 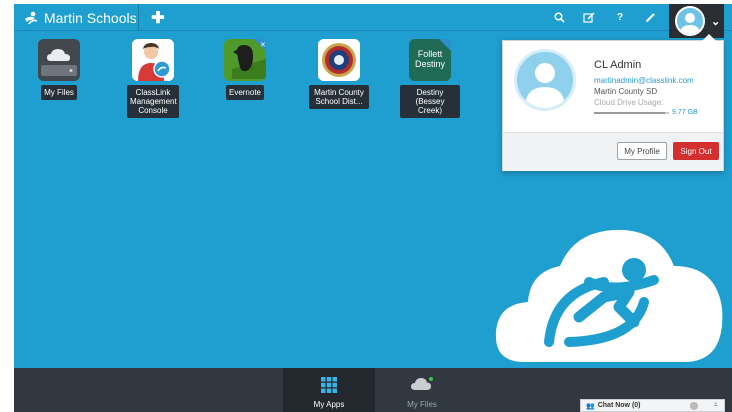 I want to click on add-app-button: ✚, so click(x=158, y=17).